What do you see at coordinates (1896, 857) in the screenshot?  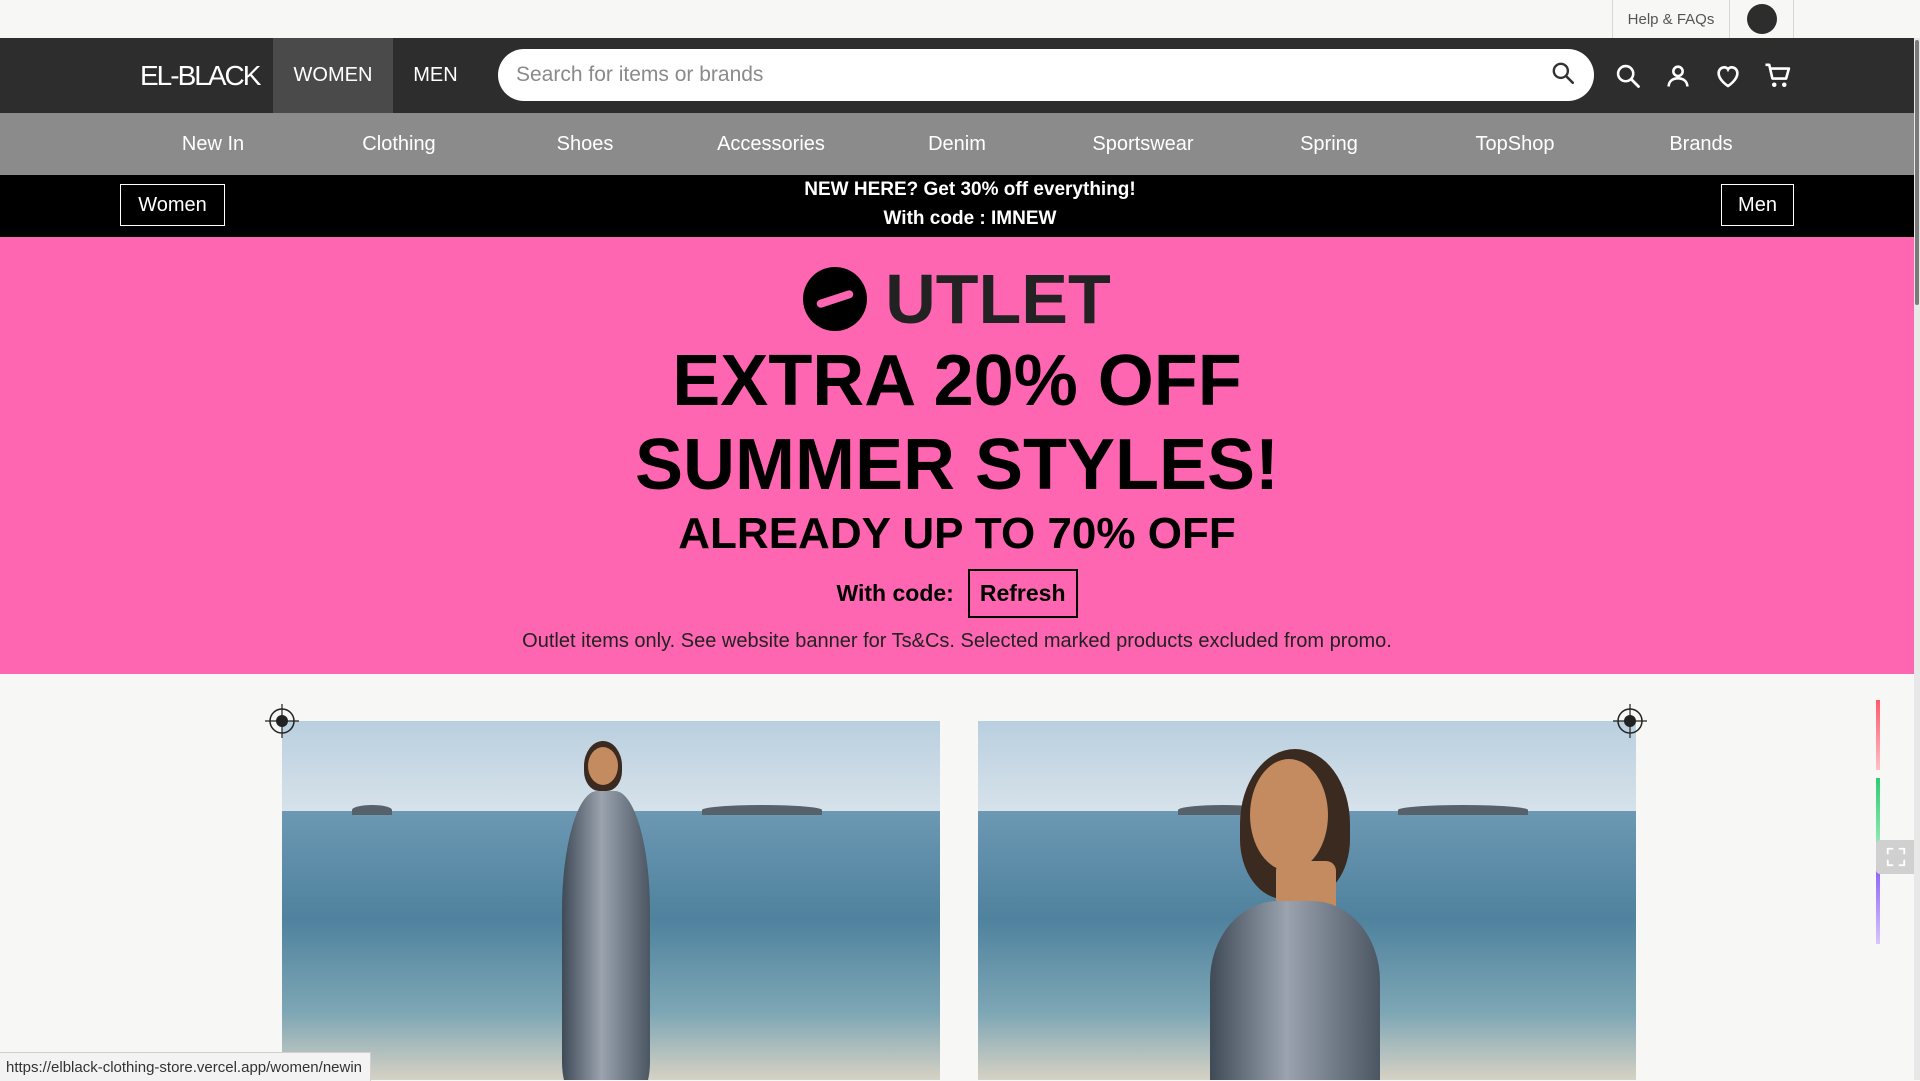 I see `fullscreen-icon` at bounding box center [1896, 857].